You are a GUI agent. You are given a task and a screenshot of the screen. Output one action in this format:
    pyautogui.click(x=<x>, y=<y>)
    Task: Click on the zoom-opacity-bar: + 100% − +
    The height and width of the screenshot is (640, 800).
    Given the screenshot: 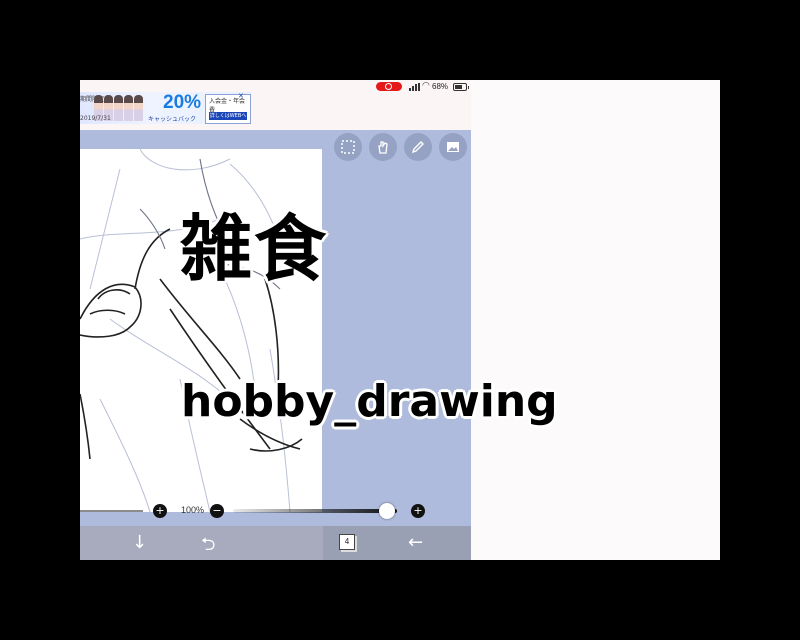 What is the action you would take?
    pyautogui.click(x=275, y=511)
    